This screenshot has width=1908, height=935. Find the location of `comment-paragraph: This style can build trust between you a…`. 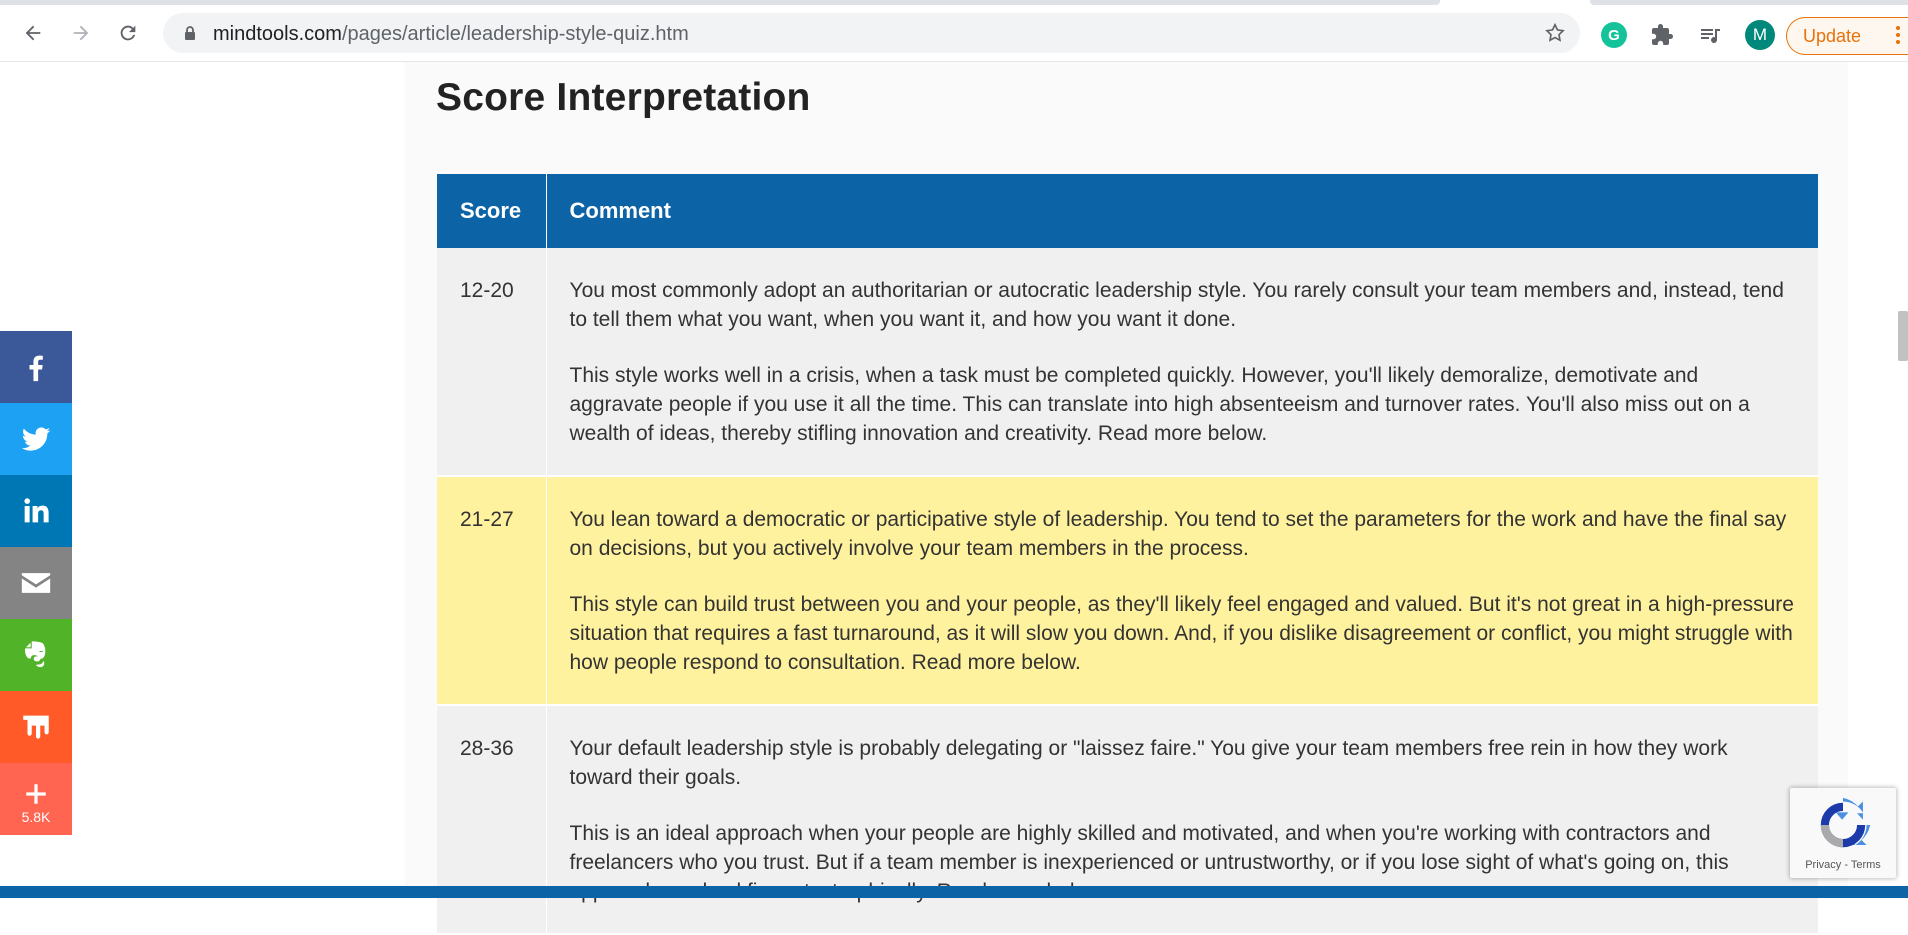

comment-paragraph: This style can build trust between you a… is located at coordinates (1181, 633).